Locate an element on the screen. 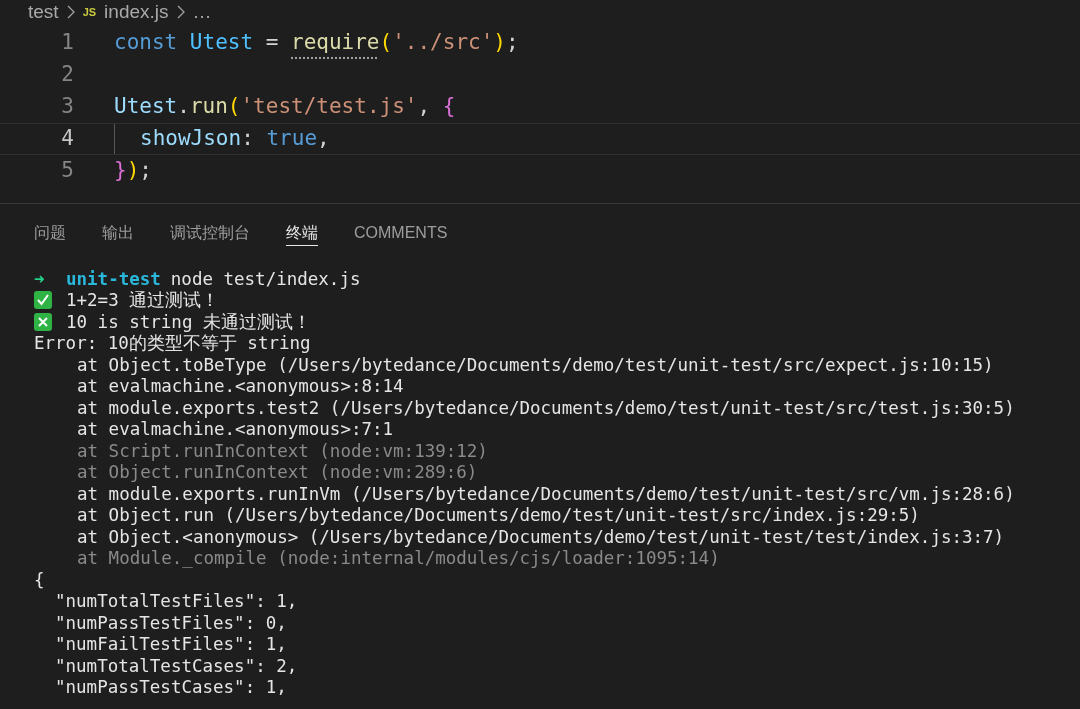 The height and width of the screenshot is (709, 1080). js-file-icon: JS is located at coordinates (89, 12).